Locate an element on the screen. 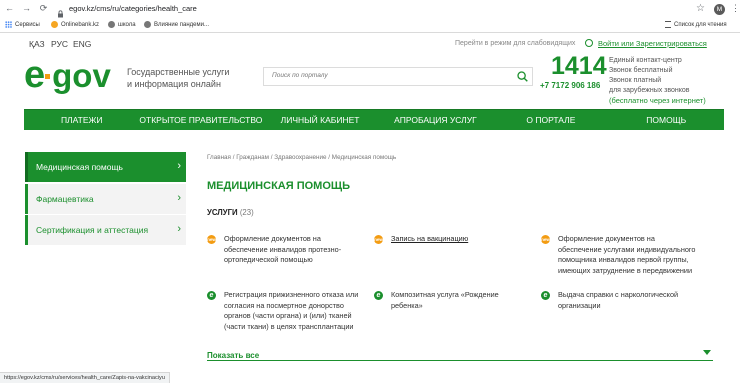 The width and height of the screenshot is (740, 383). show-all-toggle: Показать все is located at coordinates (460, 353).